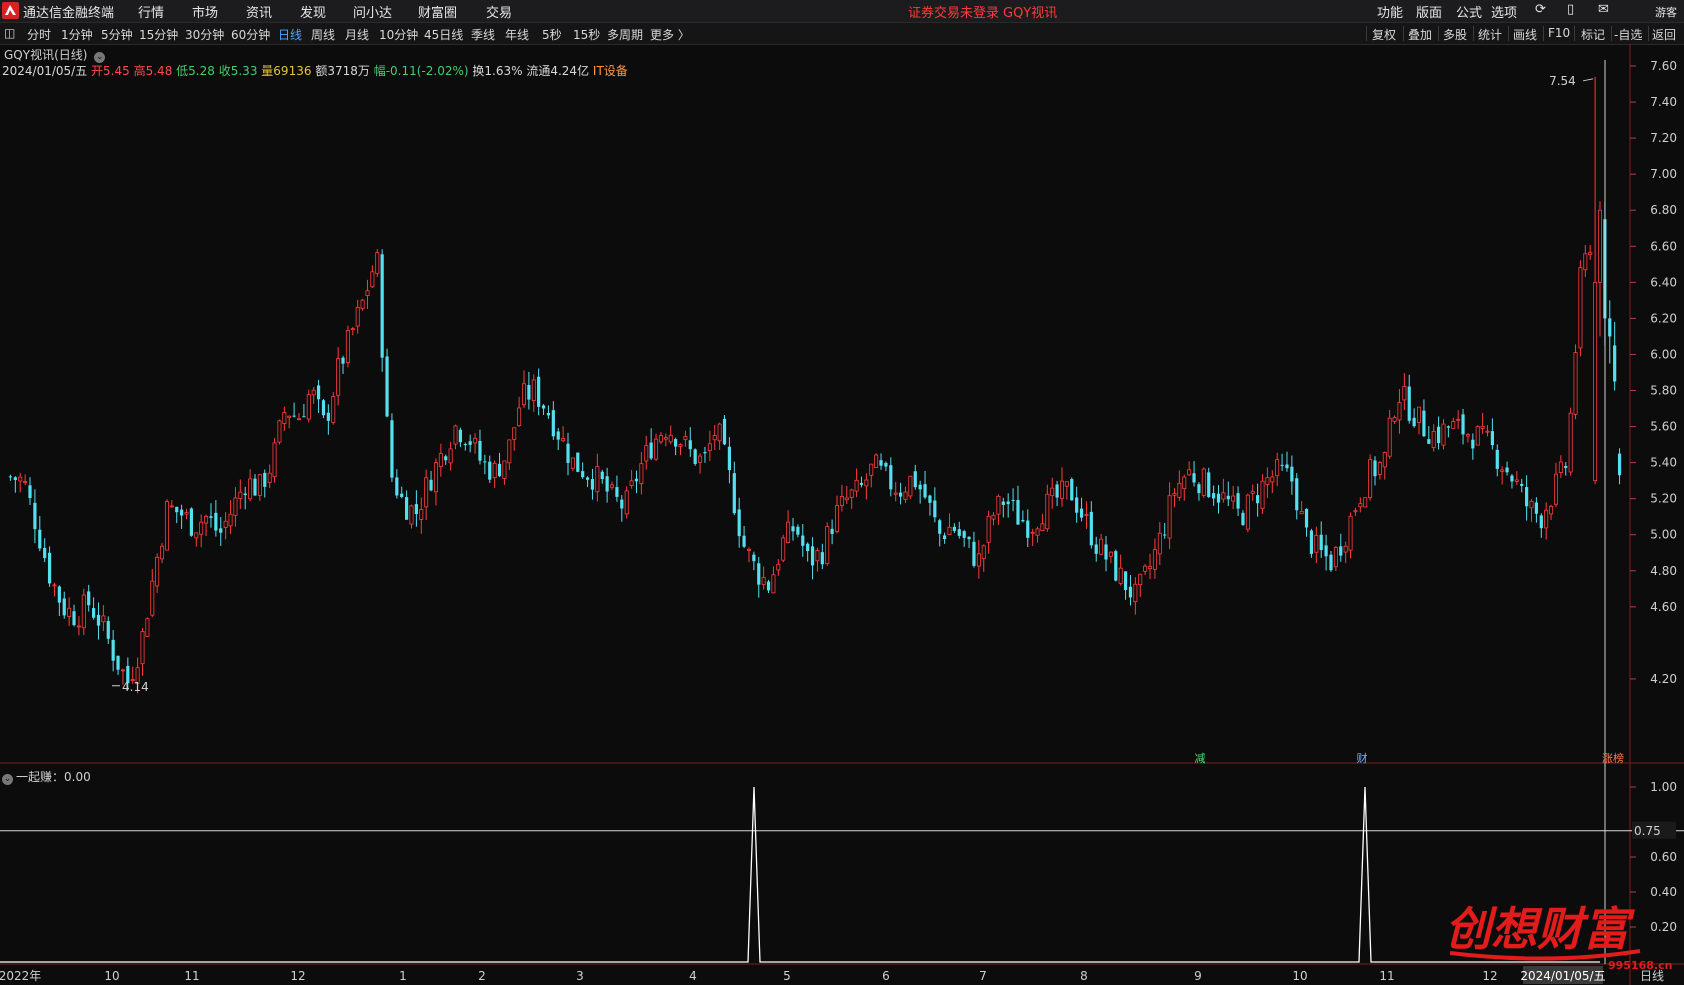  I want to click on tab-intraday: 分时, so click(39, 34).